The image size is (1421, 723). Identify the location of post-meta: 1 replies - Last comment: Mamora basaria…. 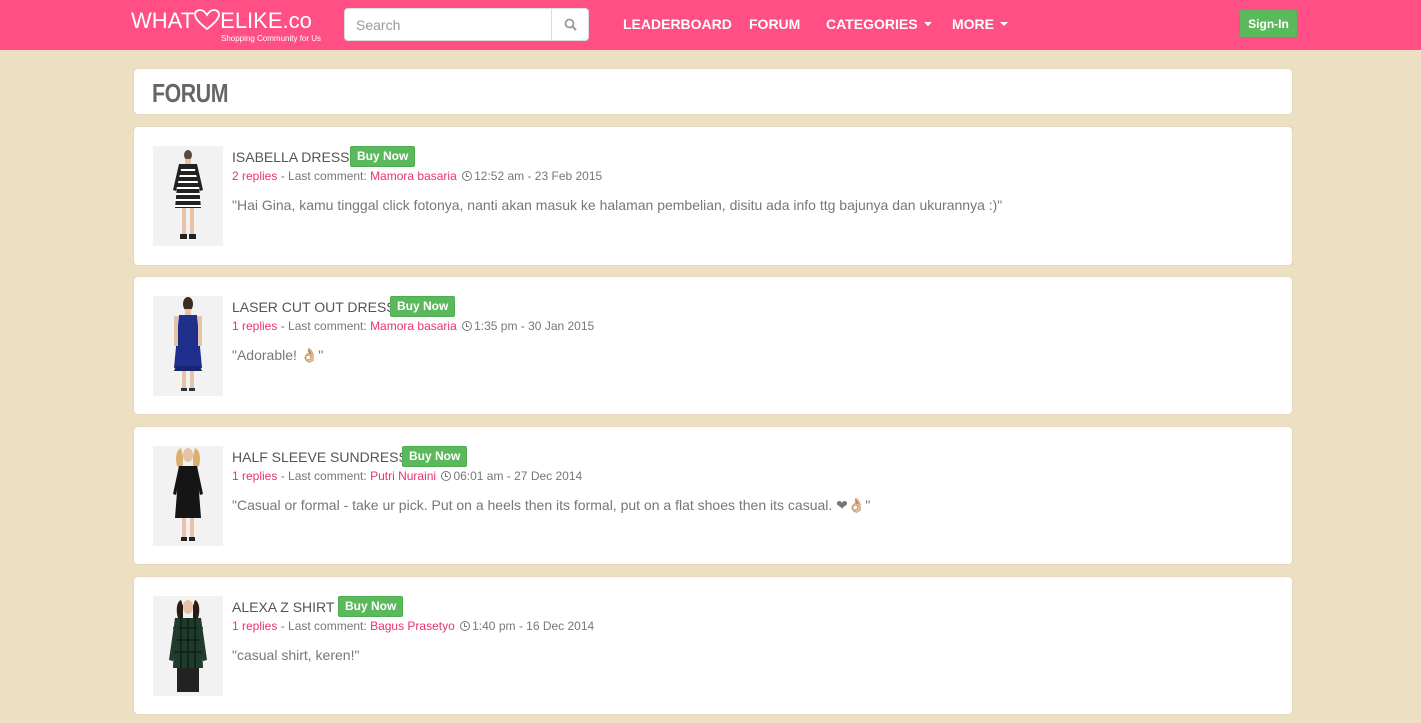
(413, 326).